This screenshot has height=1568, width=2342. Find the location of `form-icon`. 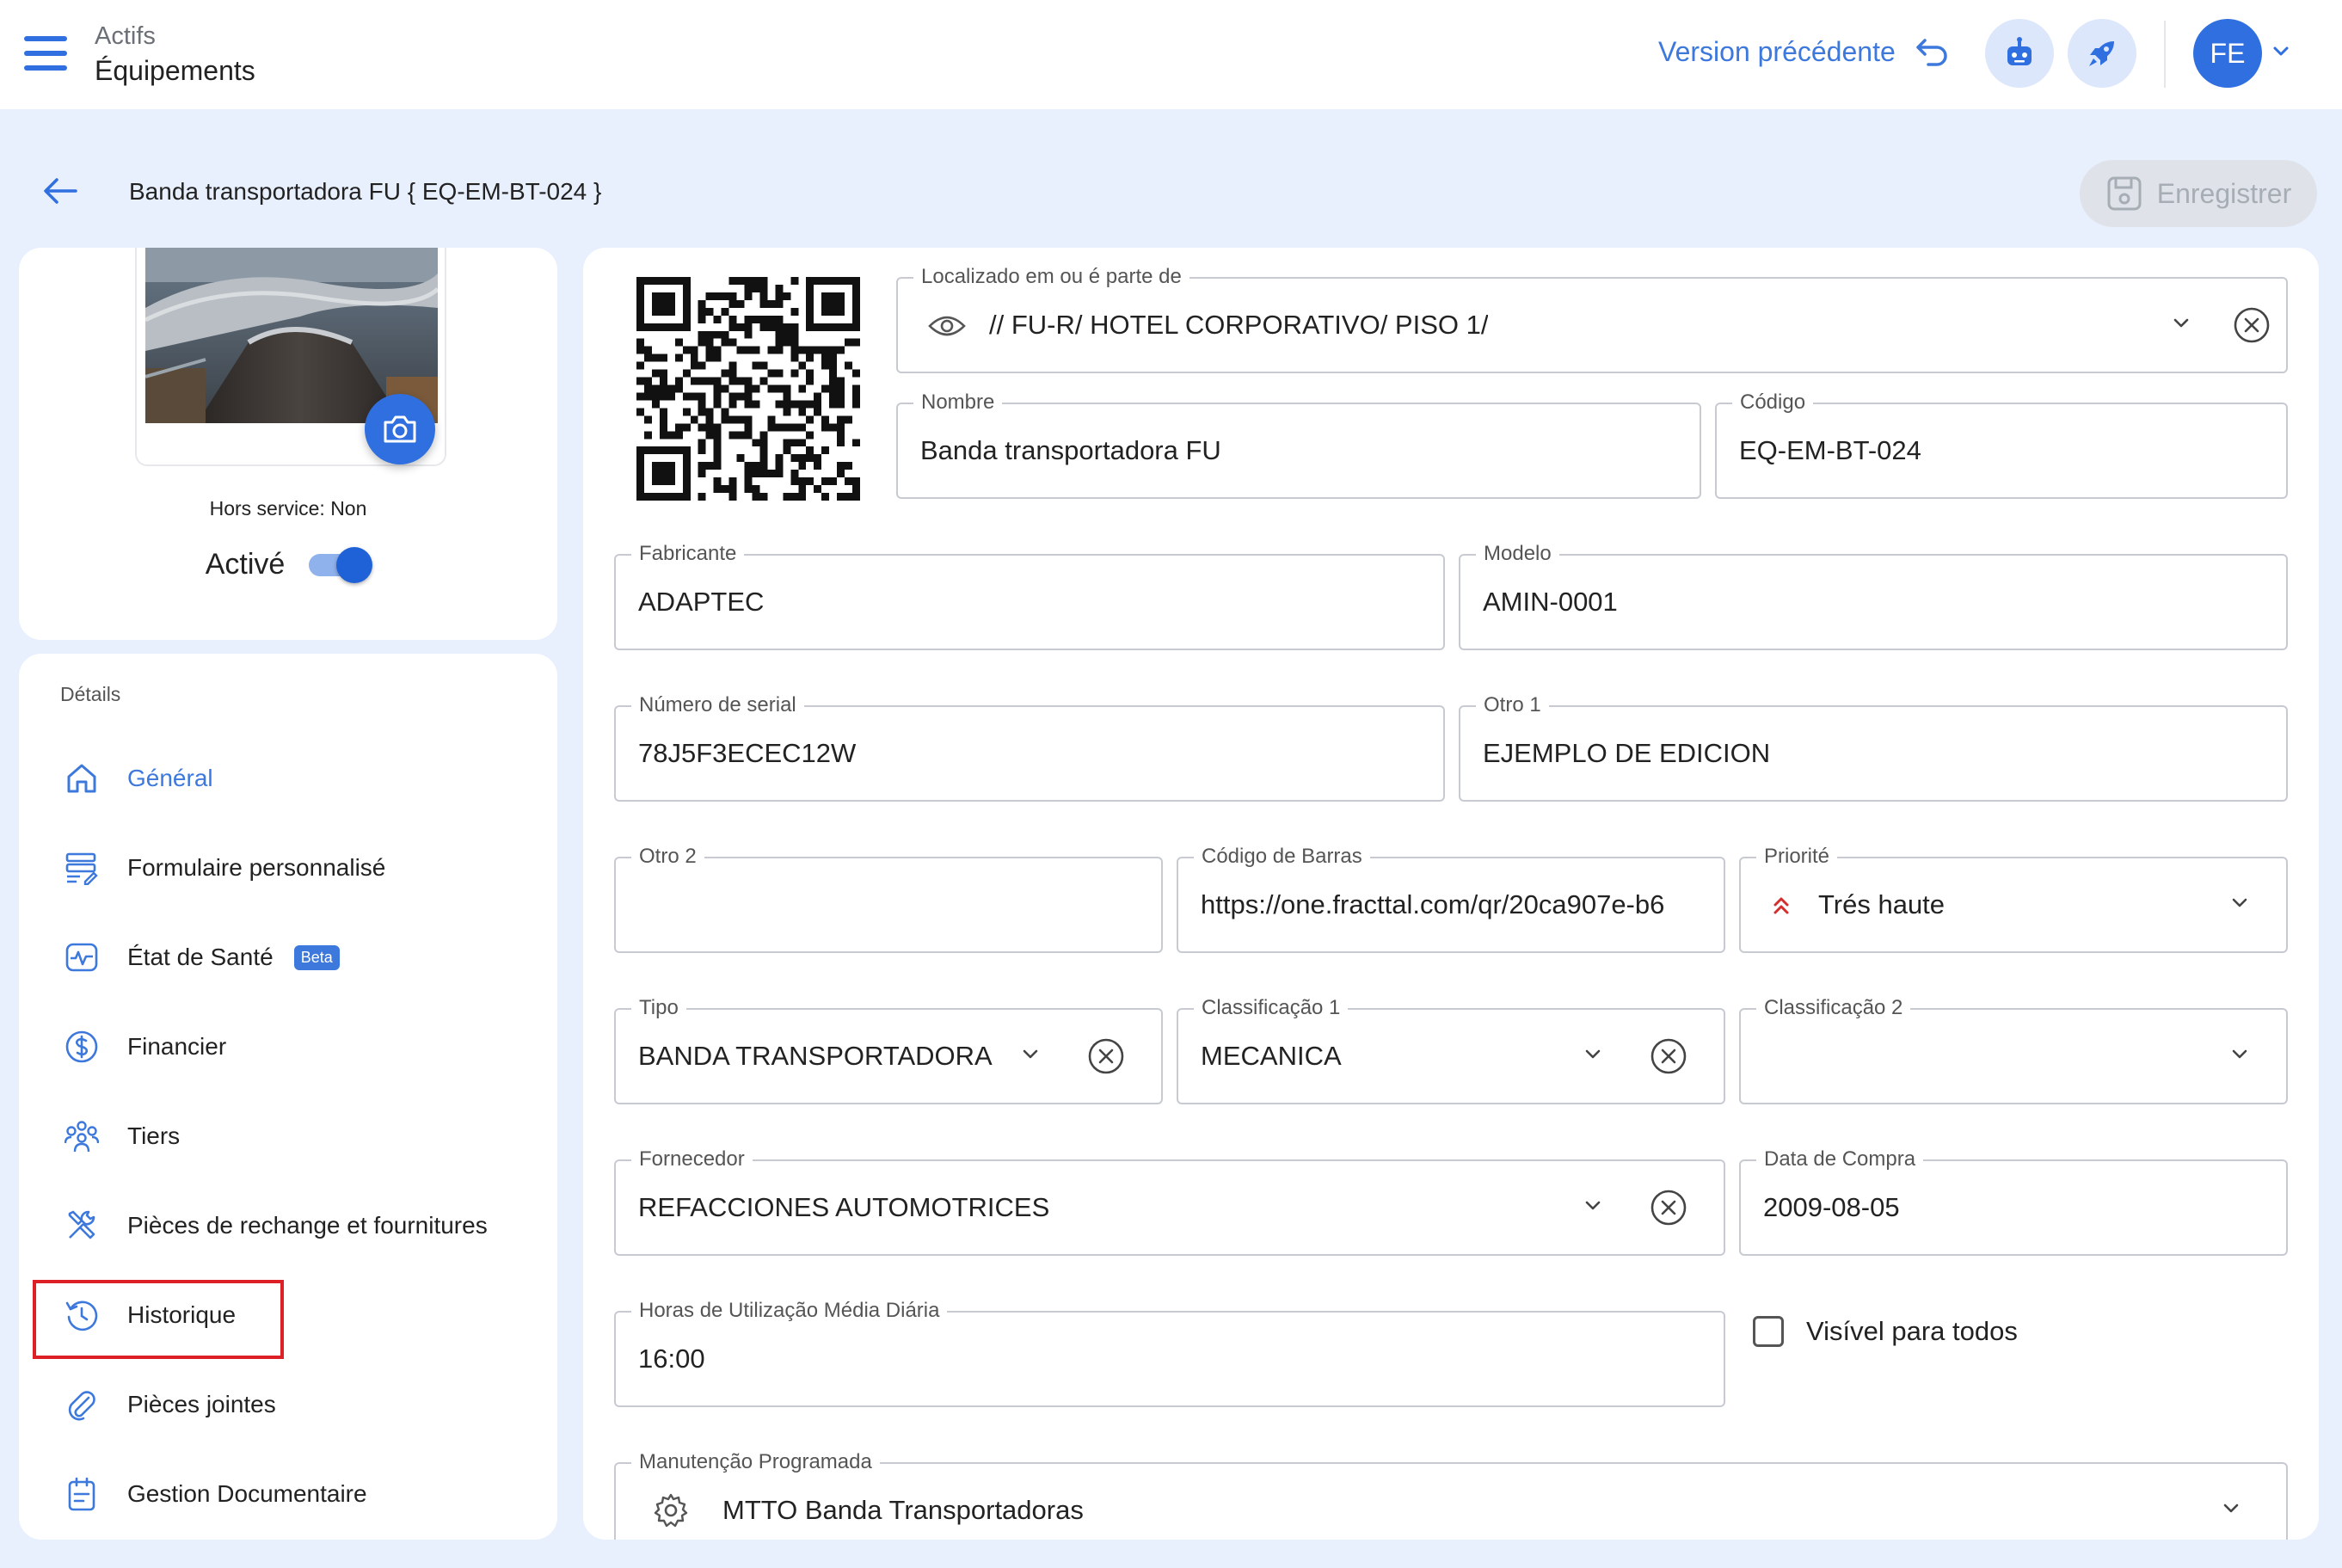

form-icon is located at coordinates (81, 868).